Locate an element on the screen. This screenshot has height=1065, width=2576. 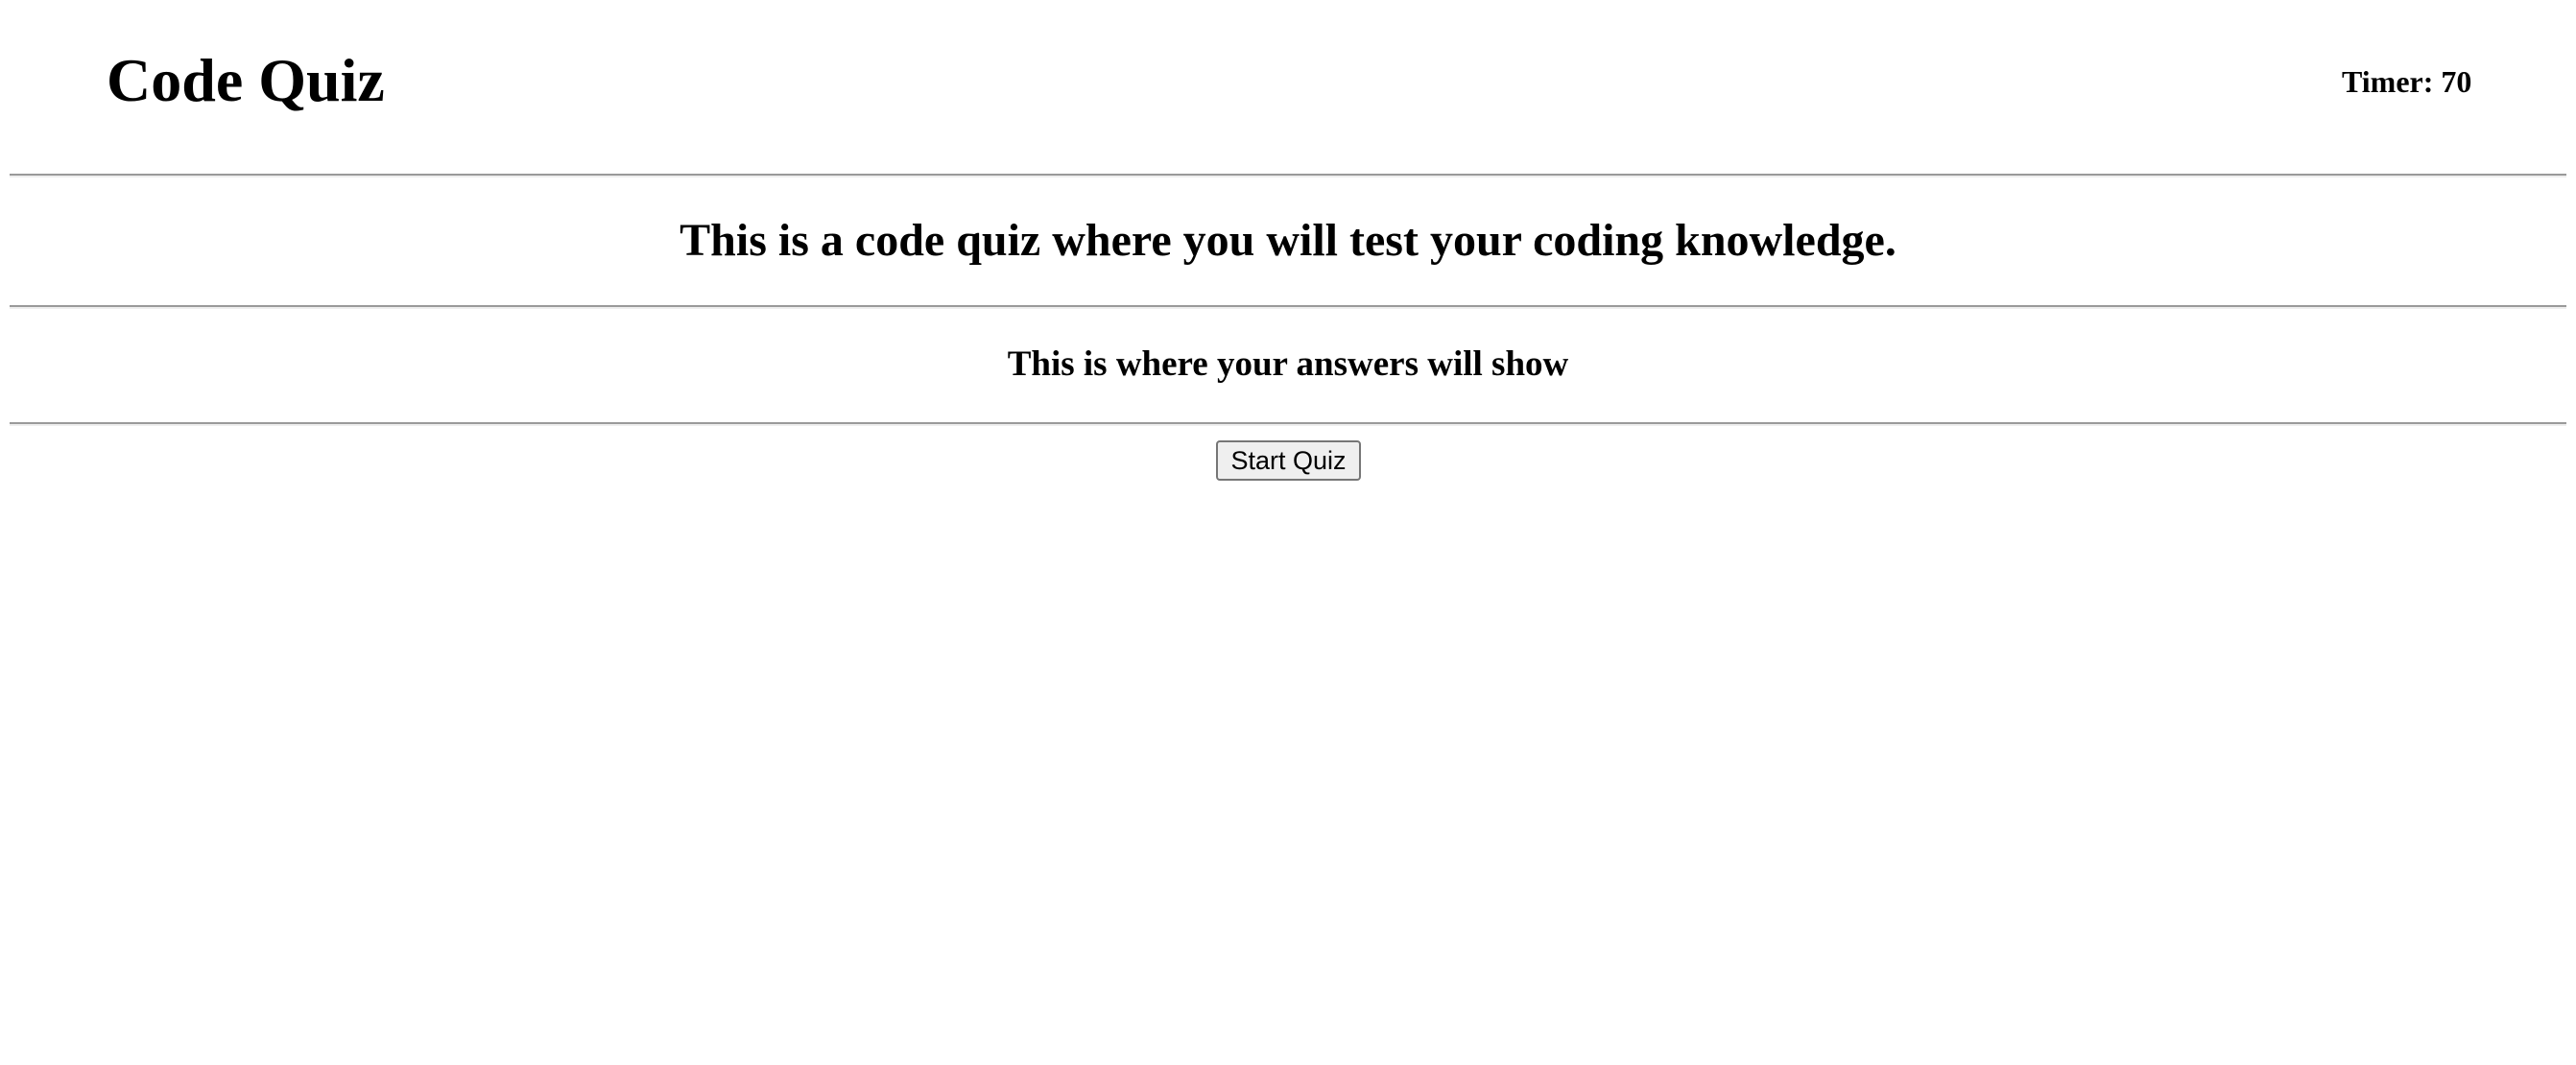
answers-area: This is where your answers will show is located at coordinates (1288, 364).